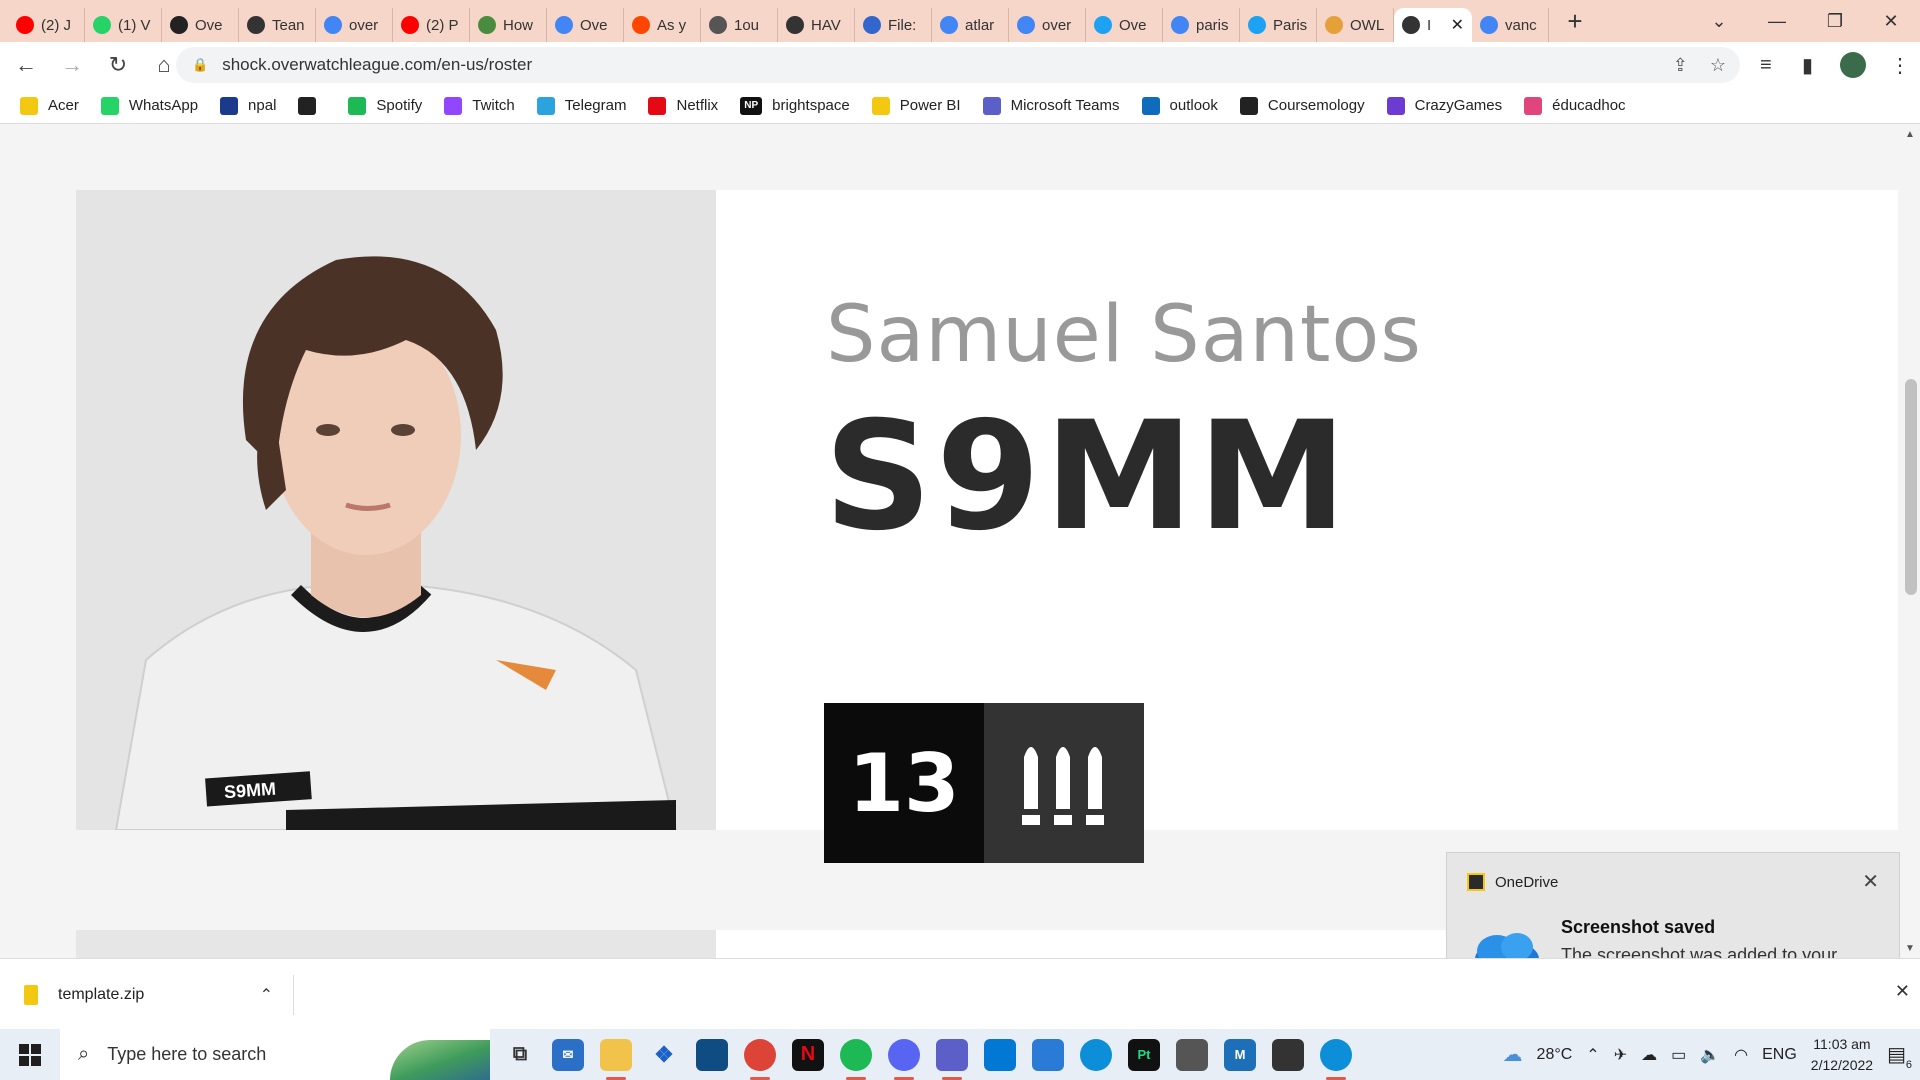  Describe the element at coordinates (581, 105) in the screenshot. I see `bookmark-item: Telegram` at that location.